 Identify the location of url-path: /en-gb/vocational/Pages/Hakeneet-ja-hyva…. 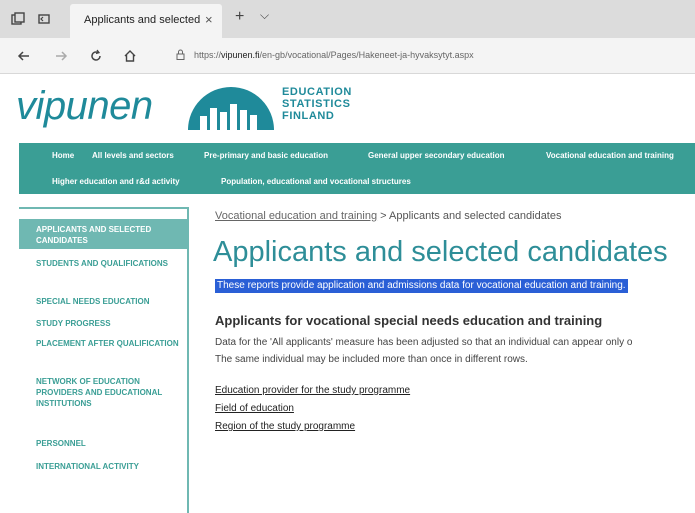
(366, 55).